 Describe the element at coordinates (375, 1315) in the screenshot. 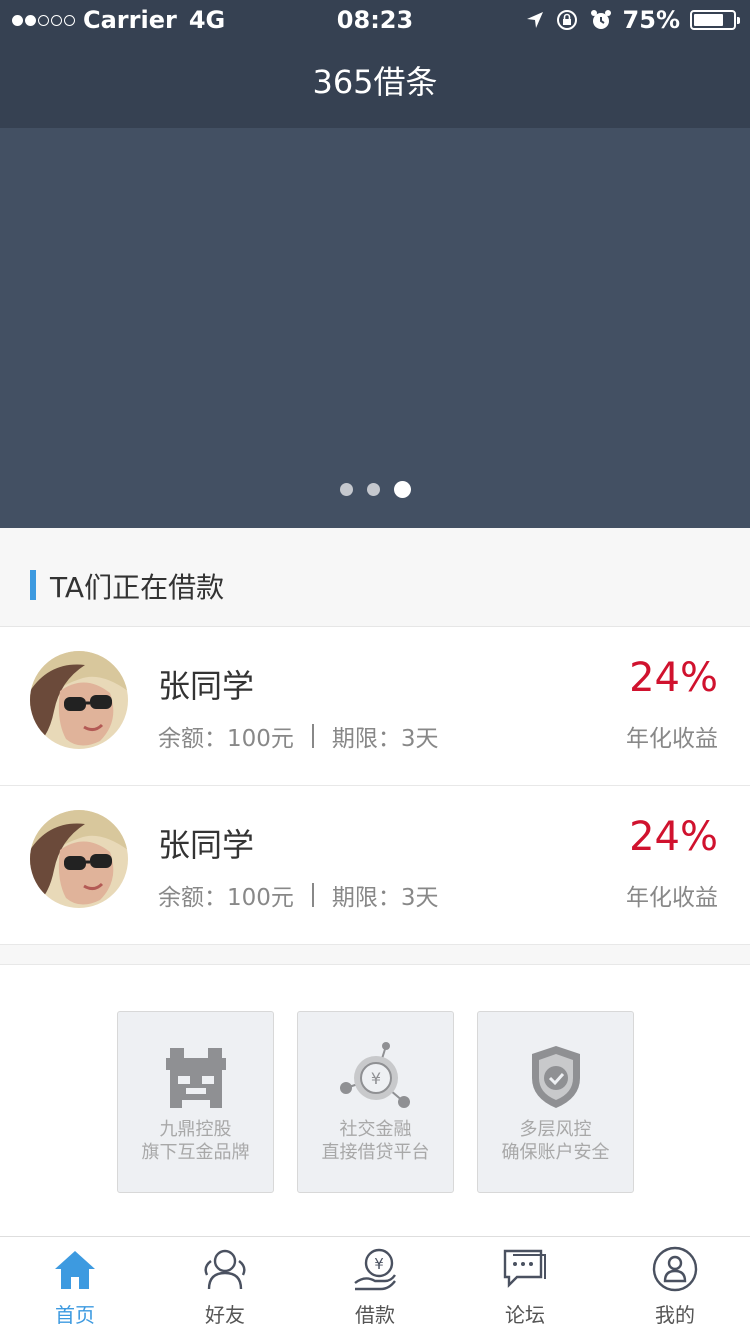

I see `tab-label: 借款` at that location.